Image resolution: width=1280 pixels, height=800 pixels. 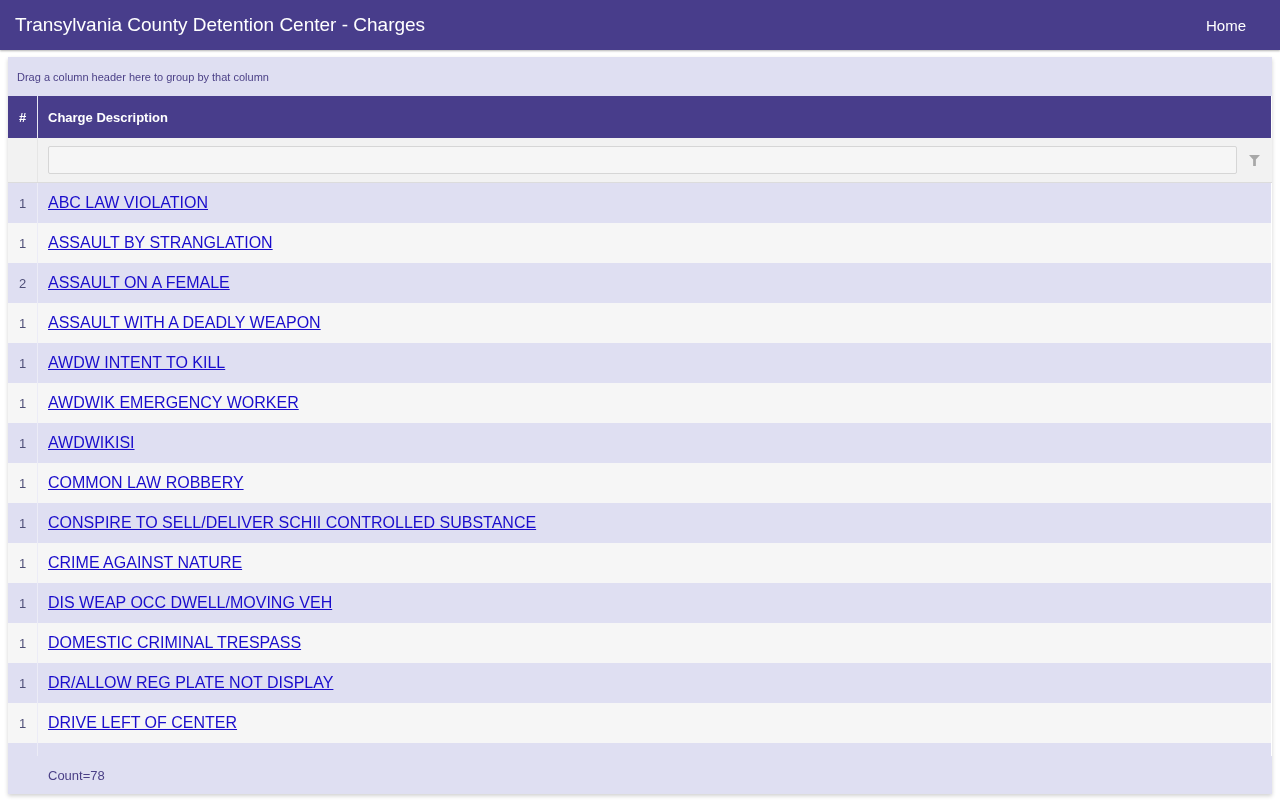 What do you see at coordinates (143, 76) in the screenshot?
I see `group-panel-hint: Drag a column header here to group by that column` at bounding box center [143, 76].